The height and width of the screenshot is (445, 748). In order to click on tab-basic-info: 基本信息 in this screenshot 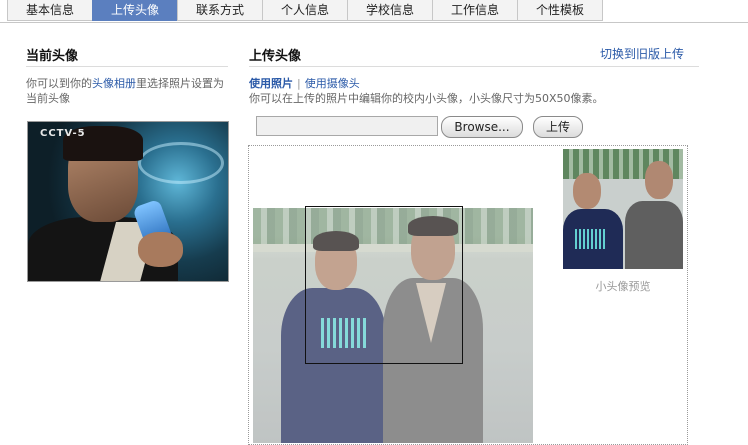, I will do `click(50, 10)`.